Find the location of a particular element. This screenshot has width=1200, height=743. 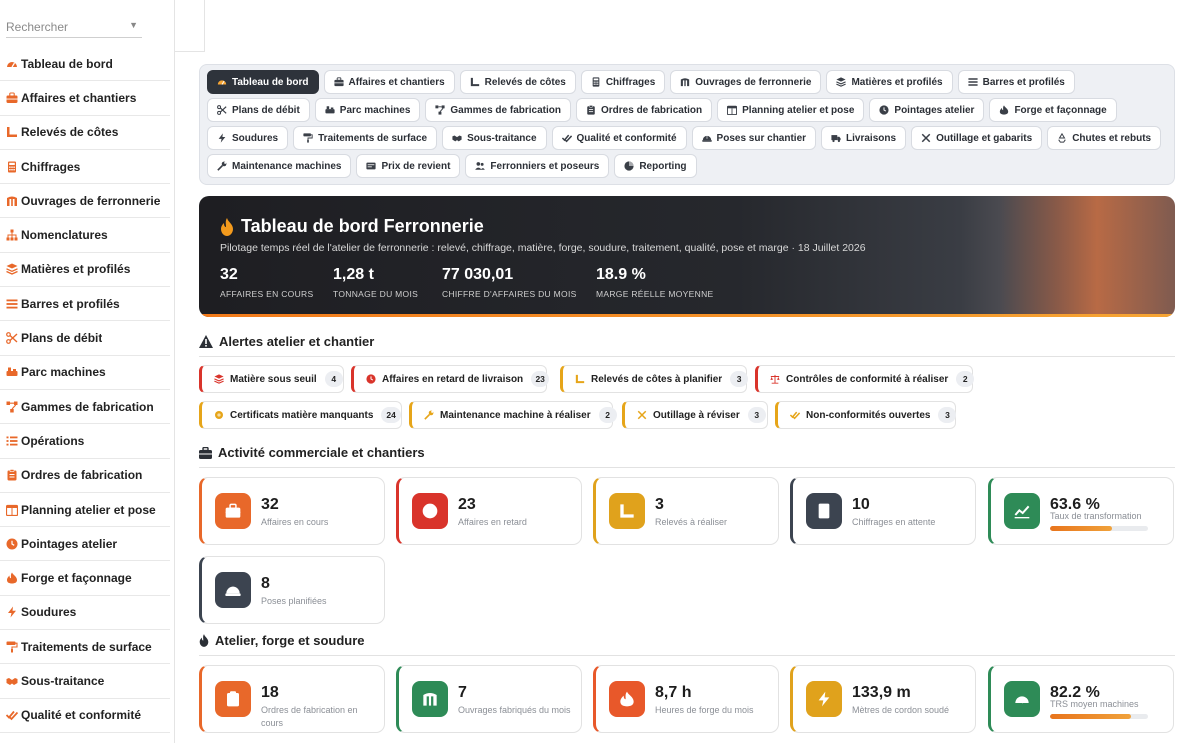

tab: Traitements de surface is located at coordinates (365, 138).